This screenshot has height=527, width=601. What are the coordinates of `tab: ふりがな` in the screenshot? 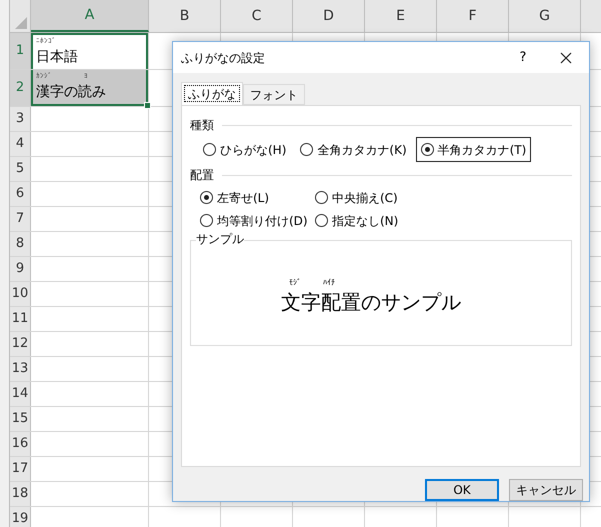 It's located at (212, 93).